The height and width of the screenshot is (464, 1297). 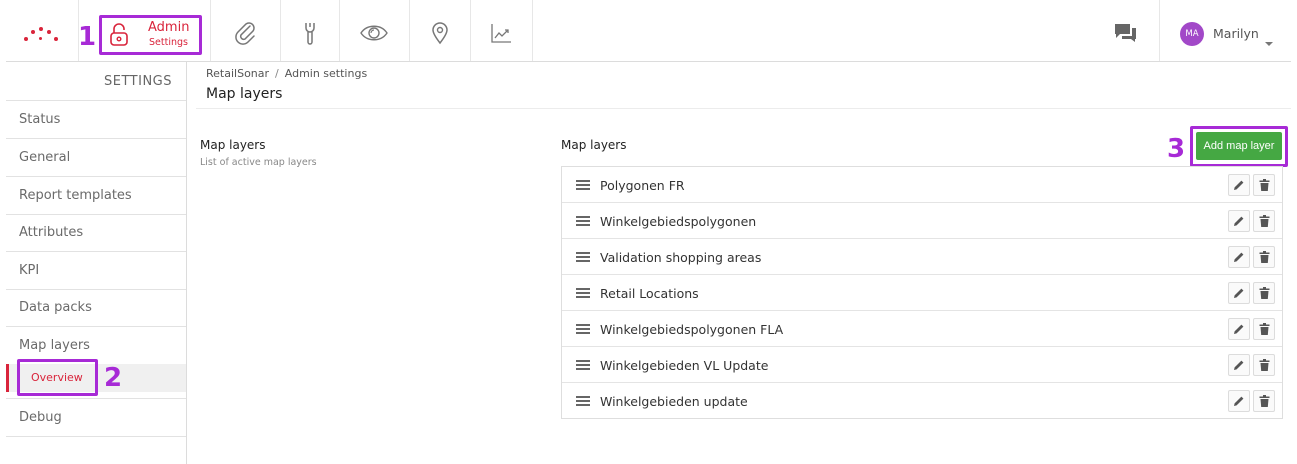 What do you see at coordinates (648, 61) in the screenshot?
I see `topnav-divider` at bounding box center [648, 61].